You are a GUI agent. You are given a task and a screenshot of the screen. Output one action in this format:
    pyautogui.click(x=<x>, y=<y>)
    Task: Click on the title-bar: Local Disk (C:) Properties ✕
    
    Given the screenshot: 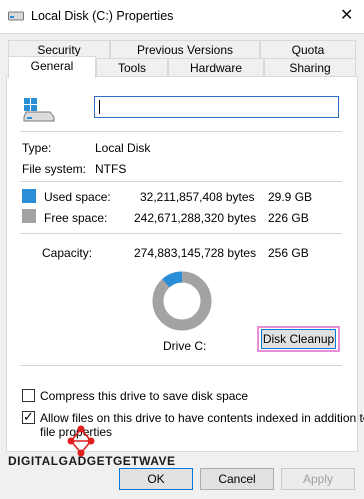 What is the action you would take?
    pyautogui.click(x=182, y=16)
    